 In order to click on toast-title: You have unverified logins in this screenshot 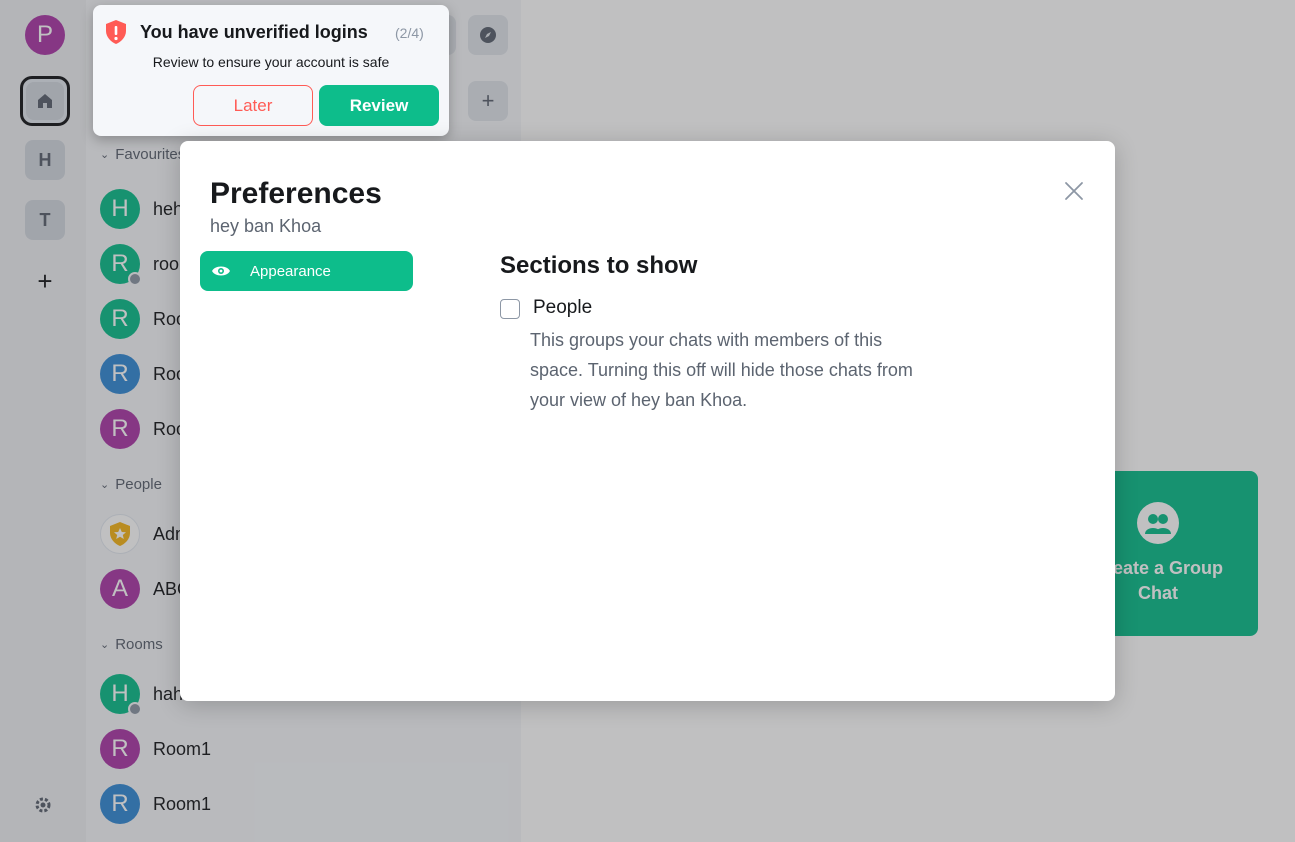, I will do `click(254, 32)`.